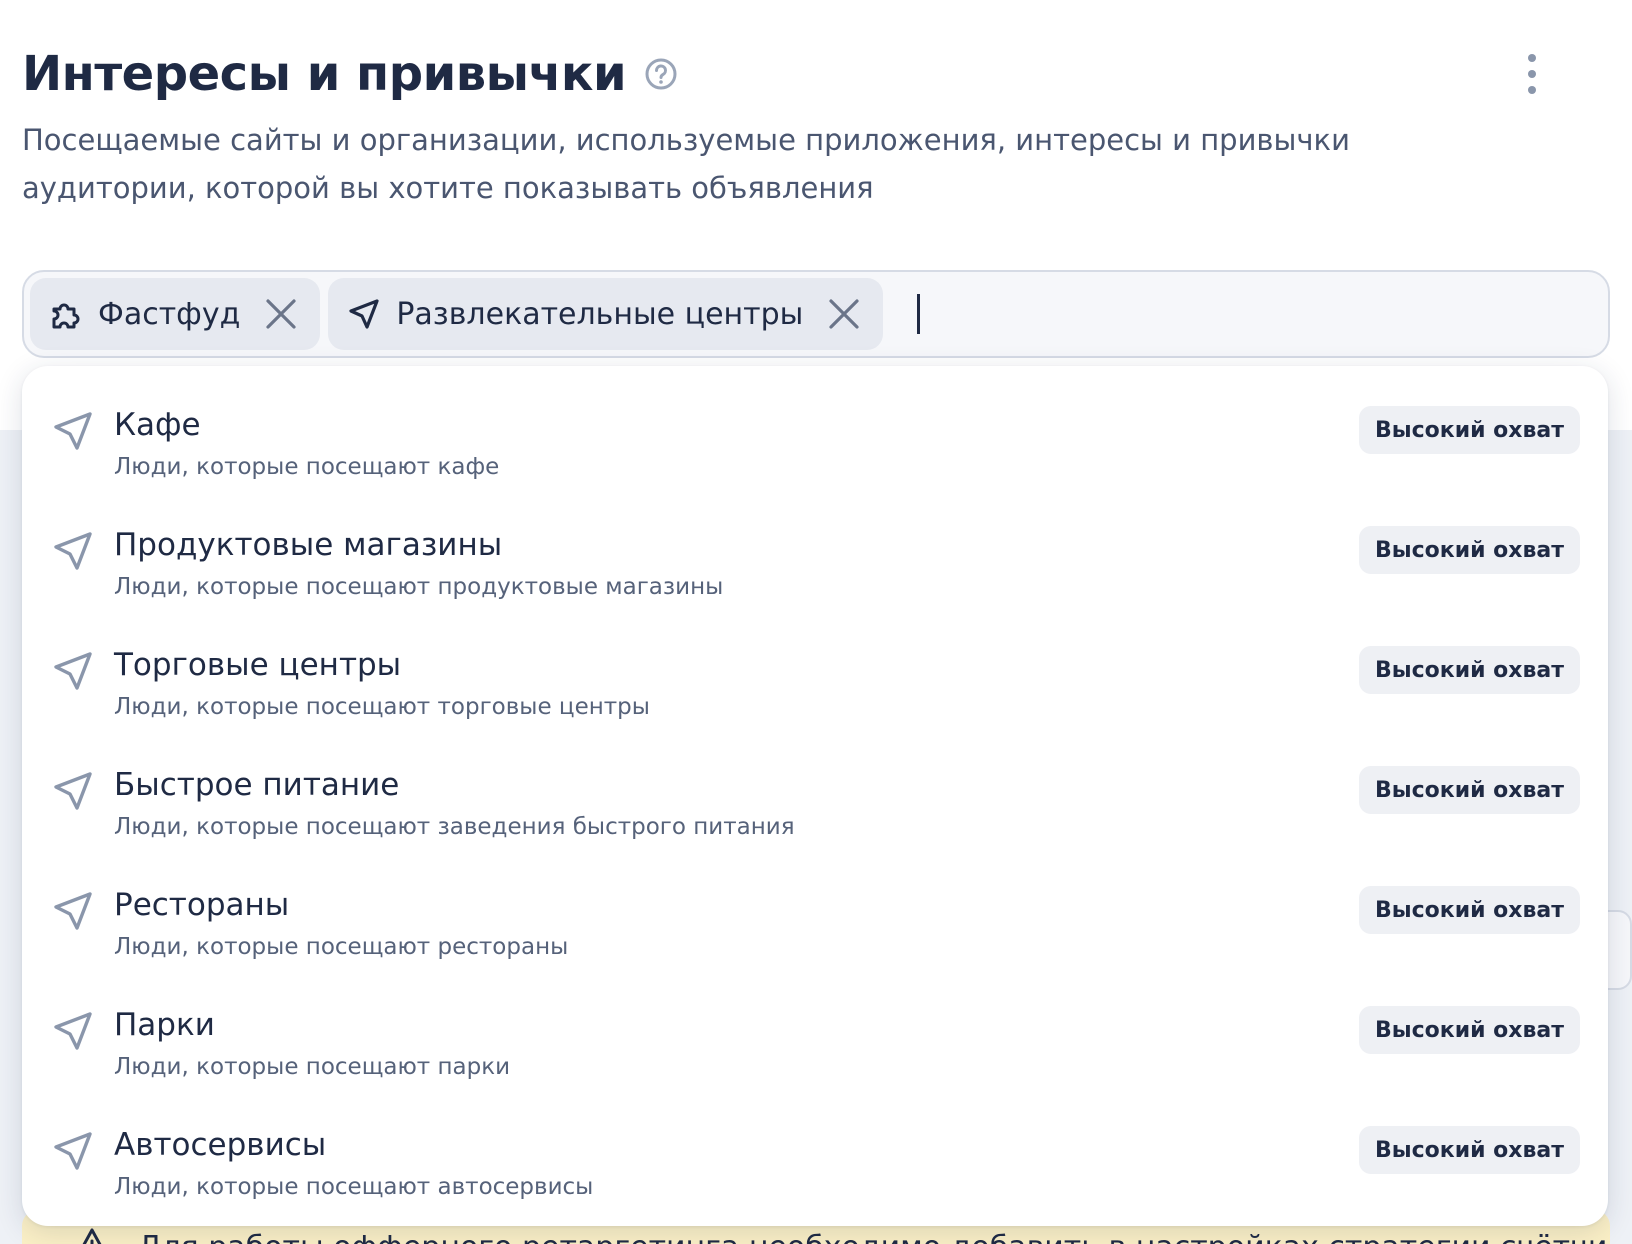  Describe the element at coordinates (169, 314) in the screenshot. I see `chip-label: Фастфуд` at that location.